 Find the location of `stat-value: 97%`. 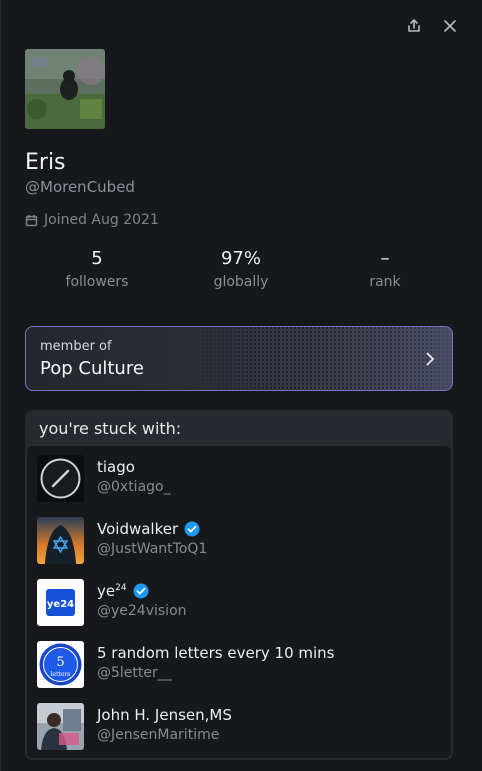

stat-value: 97% is located at coordinates (240, 258).